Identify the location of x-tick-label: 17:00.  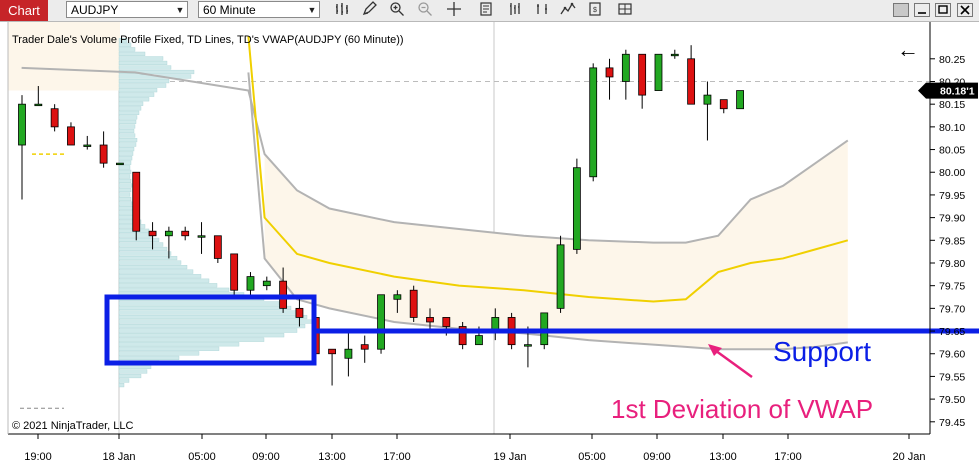
(788, 457).